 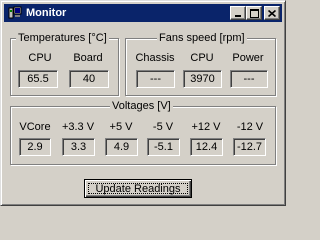 I want to click on fans-speed-legend: Fans speed [rpm], so click(x=202, y=38).